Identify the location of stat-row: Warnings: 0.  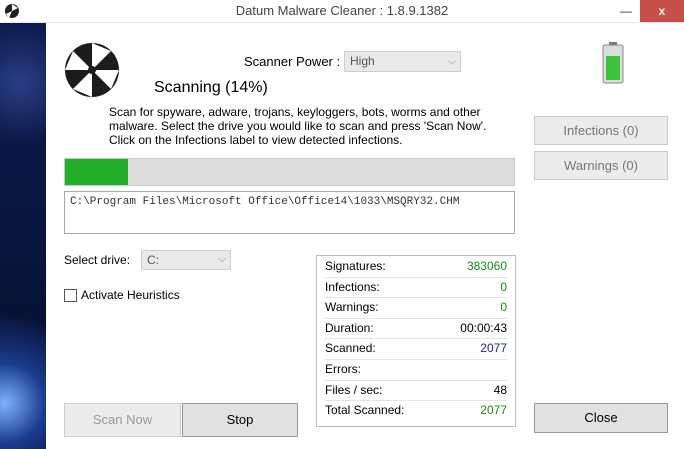
(416, 308).